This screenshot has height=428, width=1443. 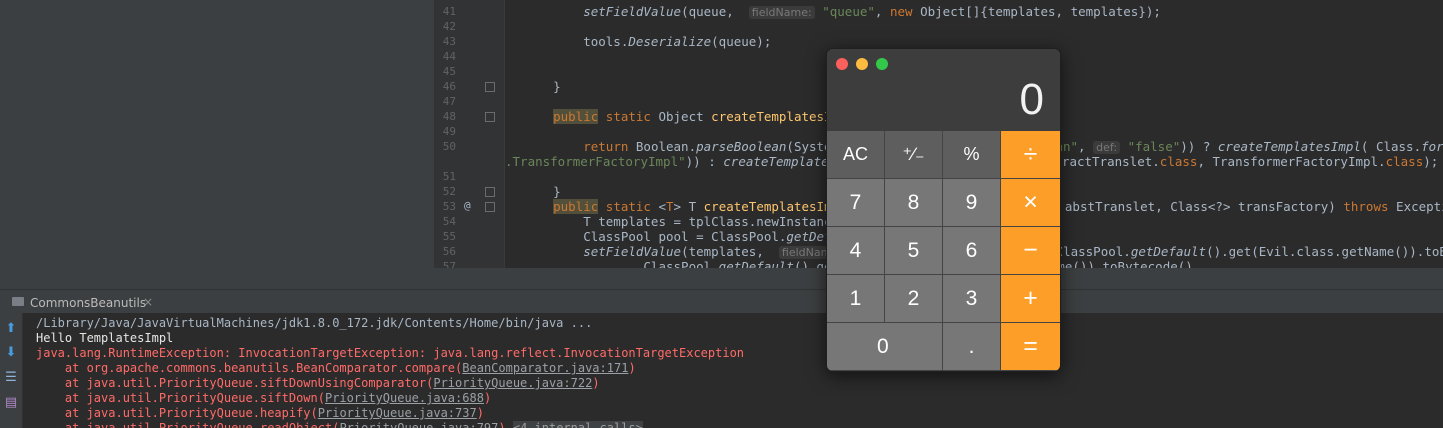 What do you see at coordinates (914, 251) in the screenshot?
I see `digit-5-button: 5` at bounding box center [914, 251].